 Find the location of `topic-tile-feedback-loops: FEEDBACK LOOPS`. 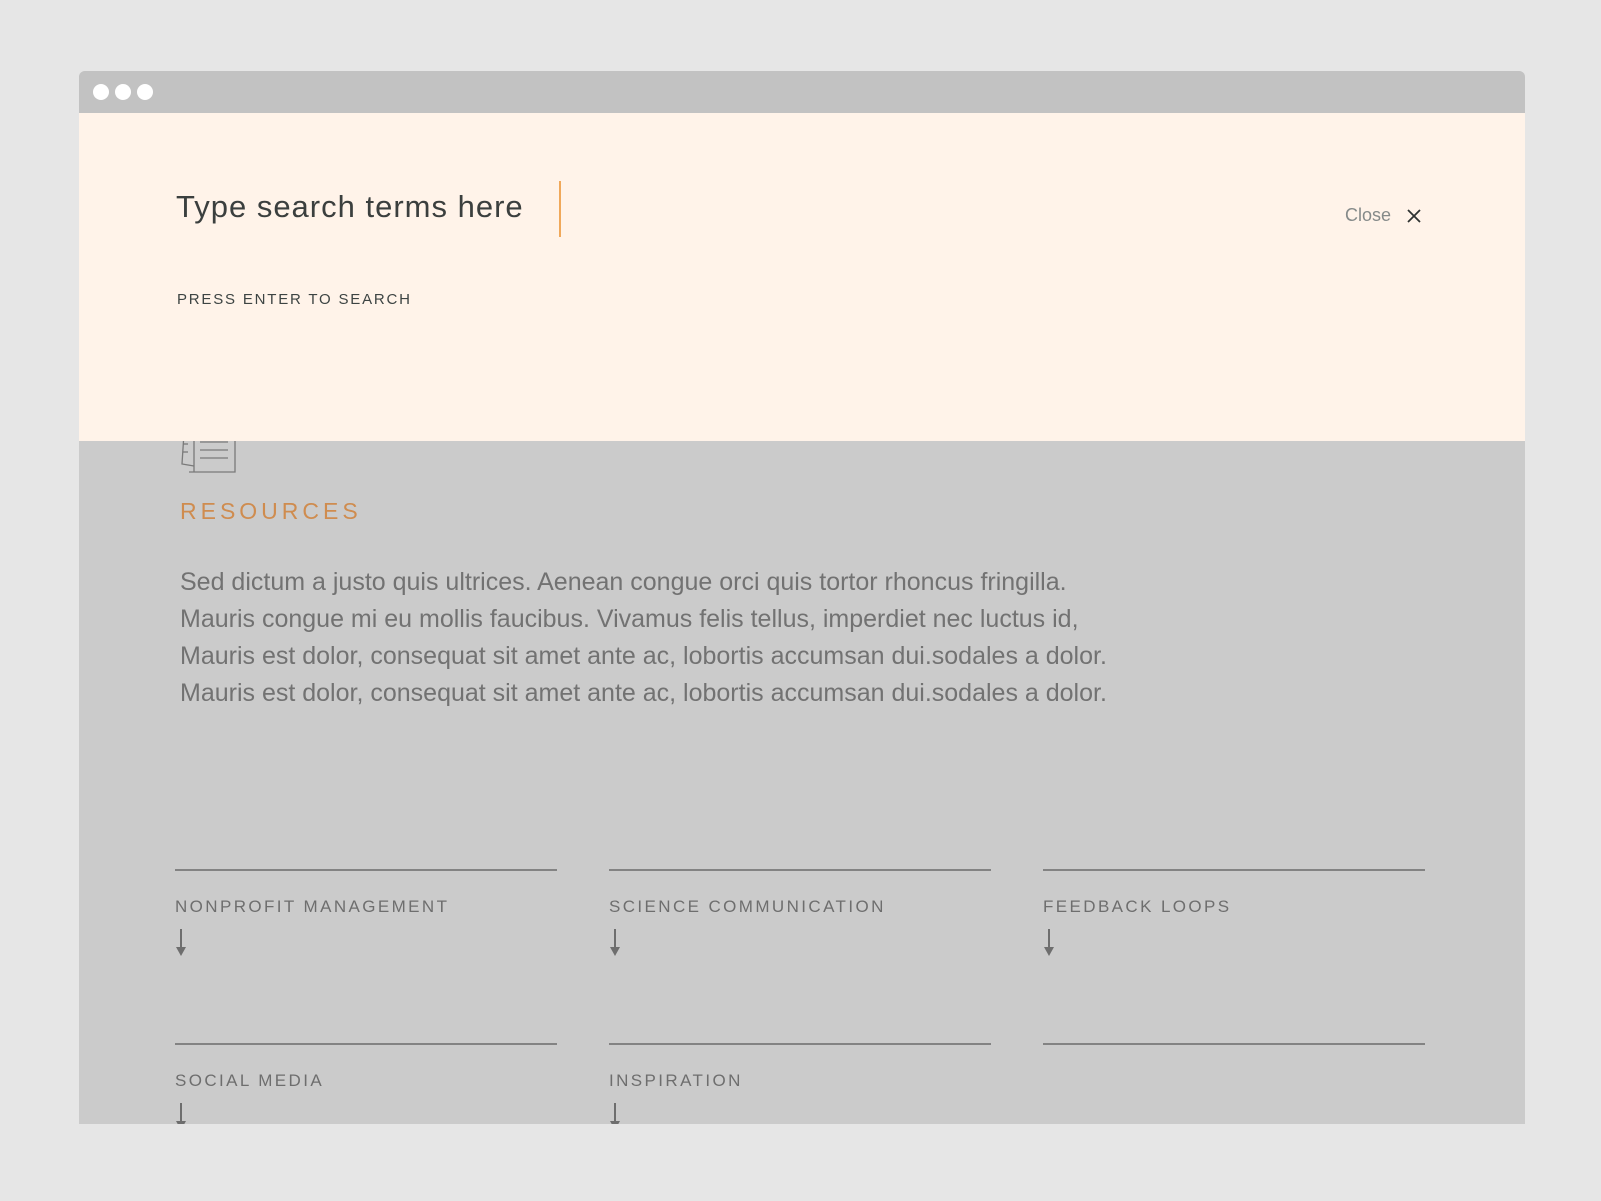

topic-tile-feedback-loops: FEEDBACK LOOPS is located at coordinates (1234, 929).